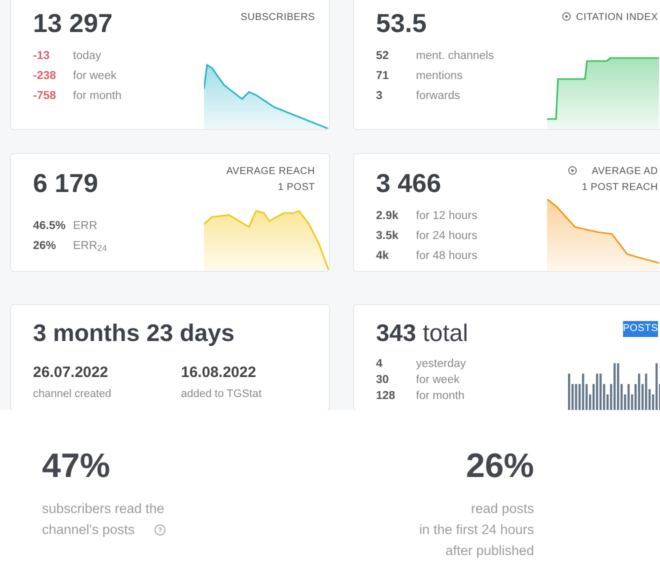  Describe the element at coordinates (133, 334) in the screenshot. I see `card-value: 3 months 23 days` at that location.